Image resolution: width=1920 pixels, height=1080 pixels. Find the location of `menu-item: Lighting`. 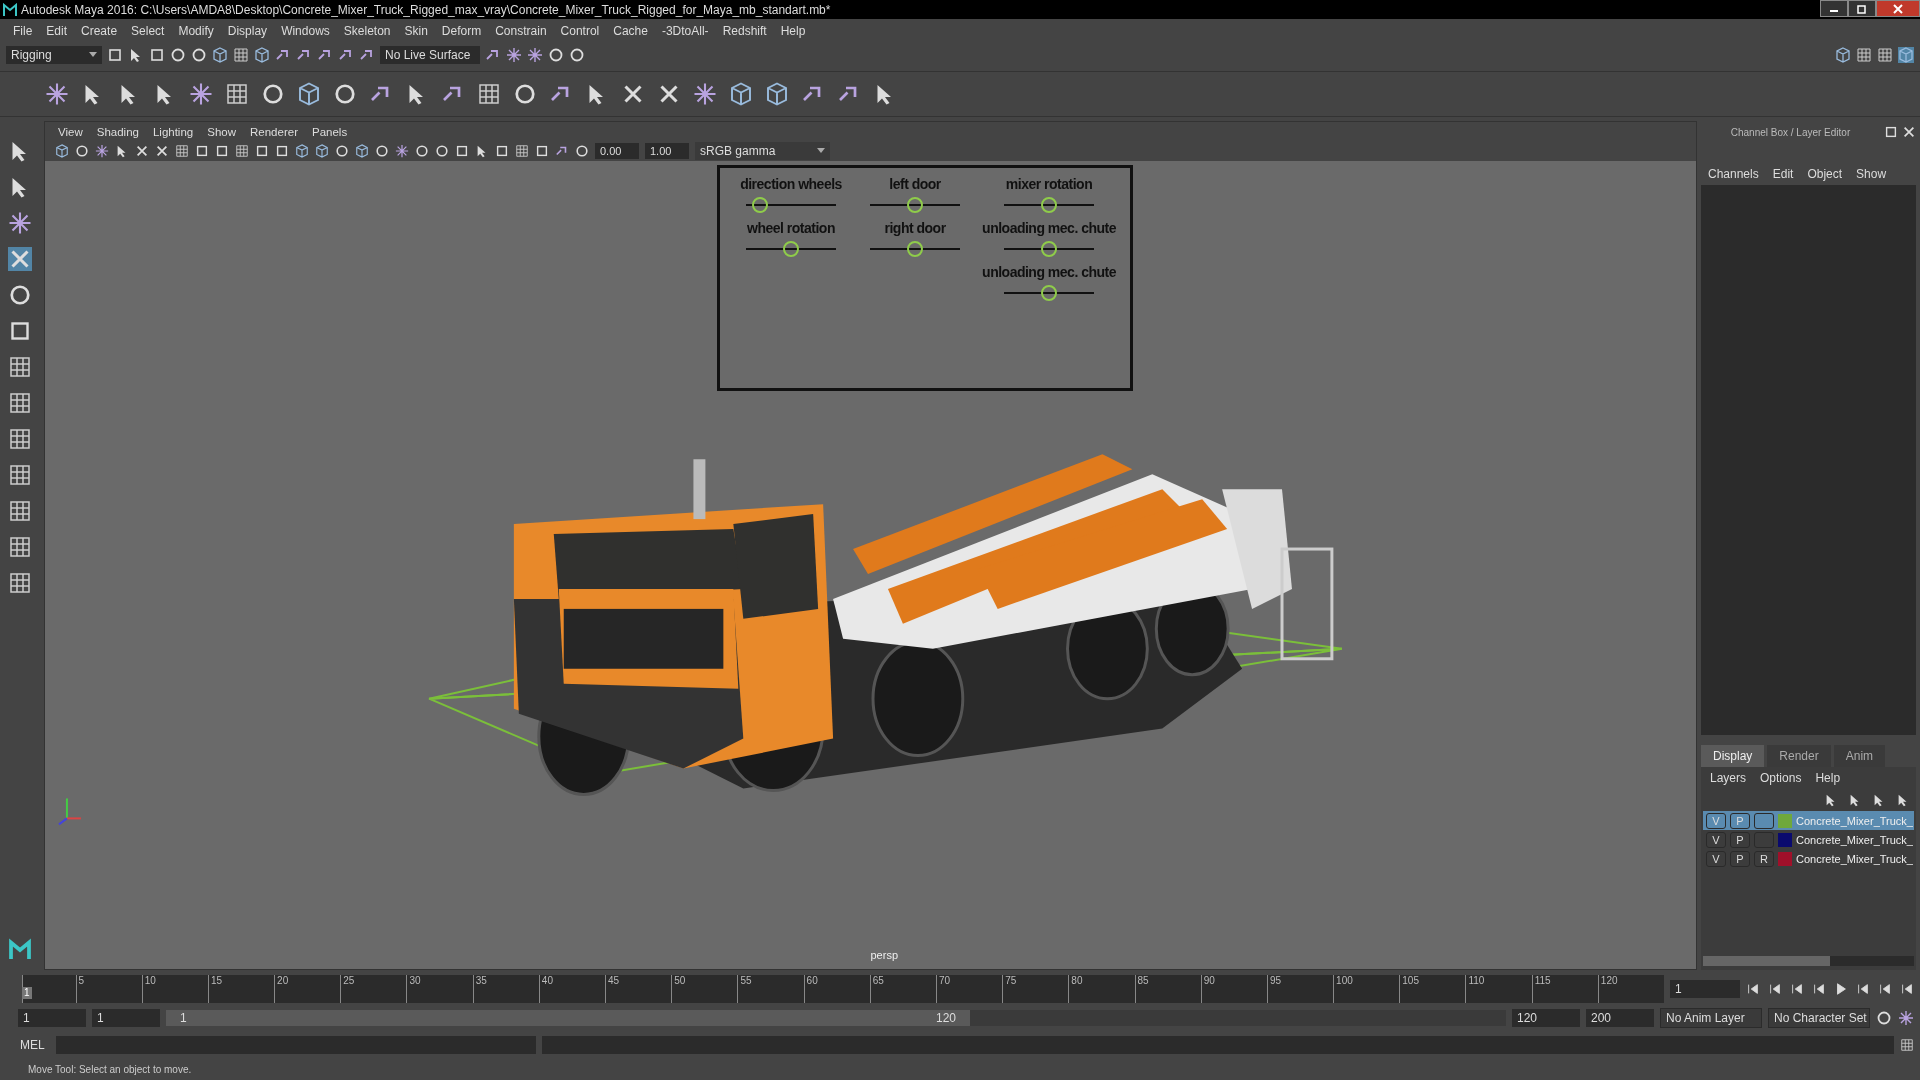

menu-item: Lighting is located at coordinates (173, 131).